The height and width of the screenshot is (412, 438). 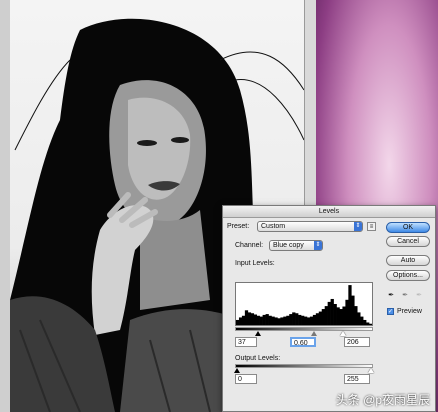 What do you see at coordinates (408, 241) in the screenshot?
I see `cancel-button: Cancel` at bounding box center [408, 241].